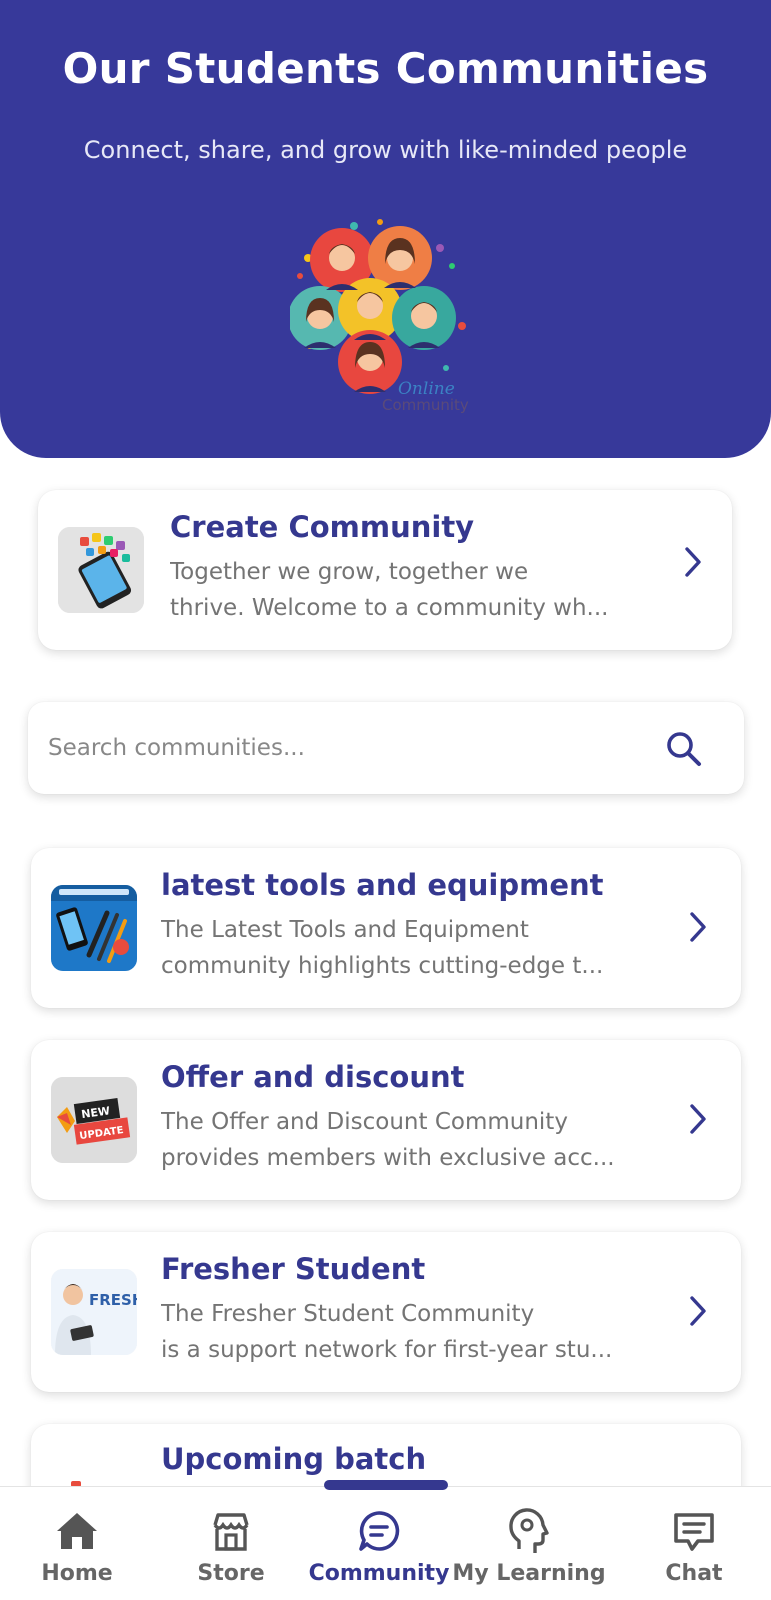 This screenshot has width=771, height=1600. I want to click on nav-item-home: Home, so click(77, 1543).